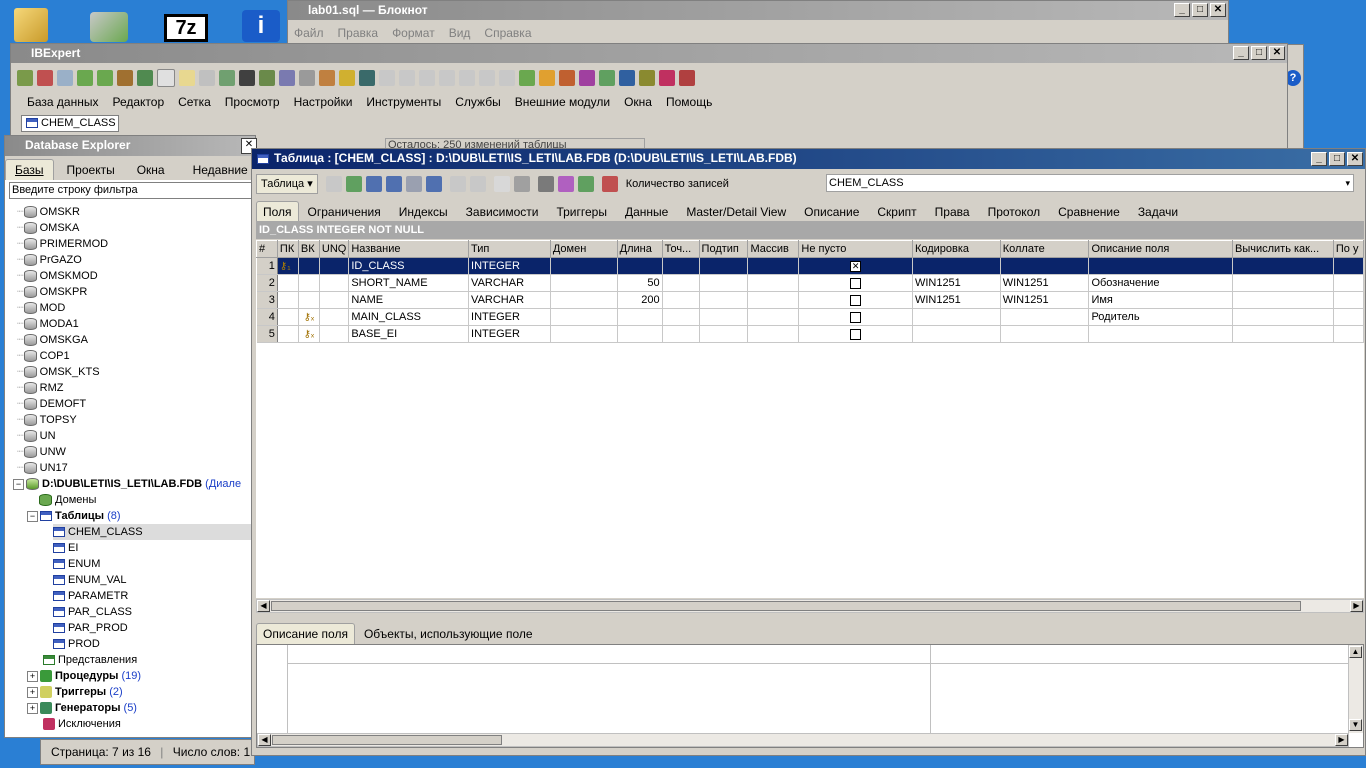 The image size is (1366, 768). I want to click on tree-procedures: + Процедуры (19), so click(84, 676).